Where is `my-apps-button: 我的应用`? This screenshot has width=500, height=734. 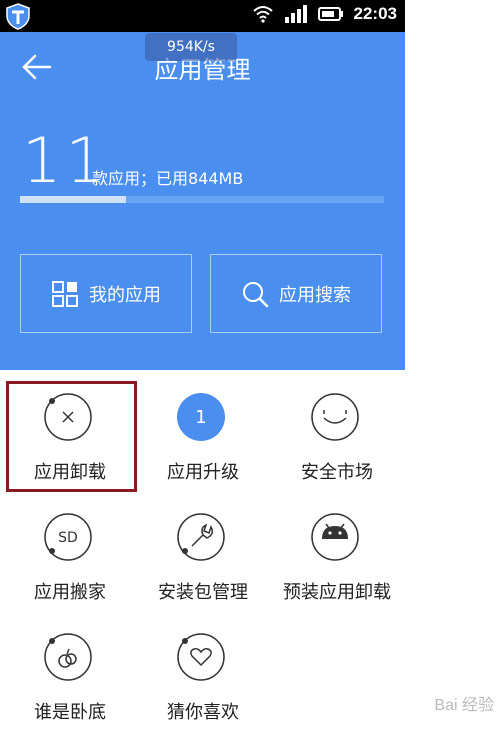
my-apps-button: 我的应用 is located at coordinates (106, 293).